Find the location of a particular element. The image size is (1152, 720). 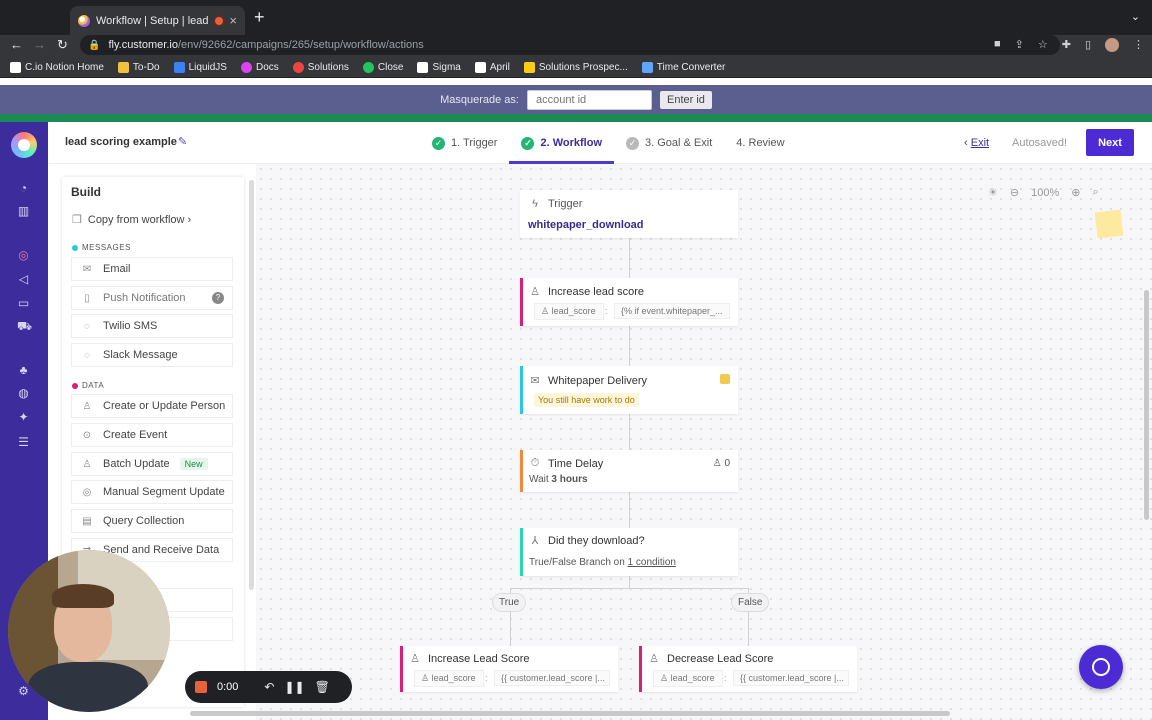

node-title: Increase lead score is located at coordinates (596, 291).